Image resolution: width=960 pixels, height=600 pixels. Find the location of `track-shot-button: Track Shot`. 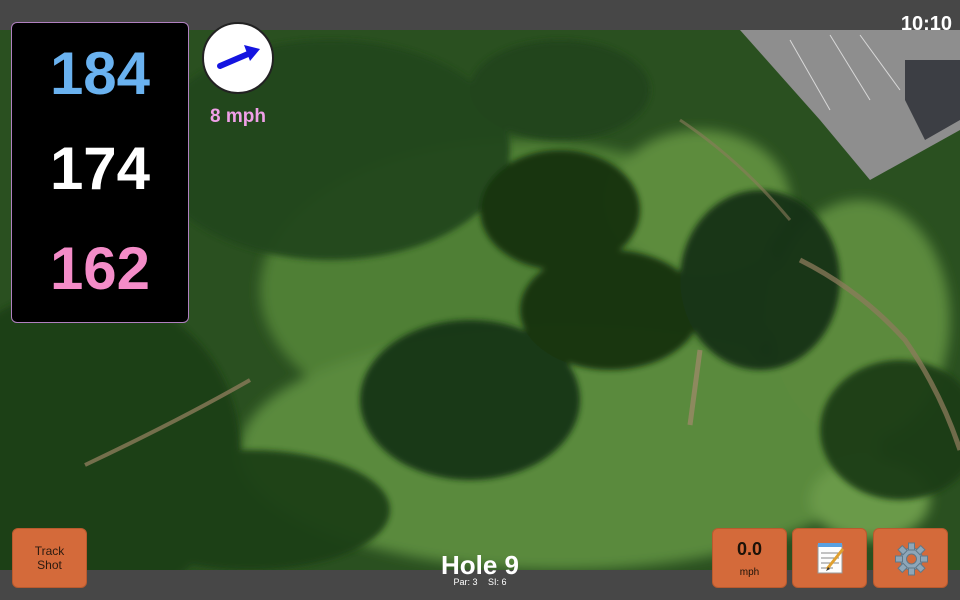

track-shot-button: Track Shot is located at coordinates (49, 558).